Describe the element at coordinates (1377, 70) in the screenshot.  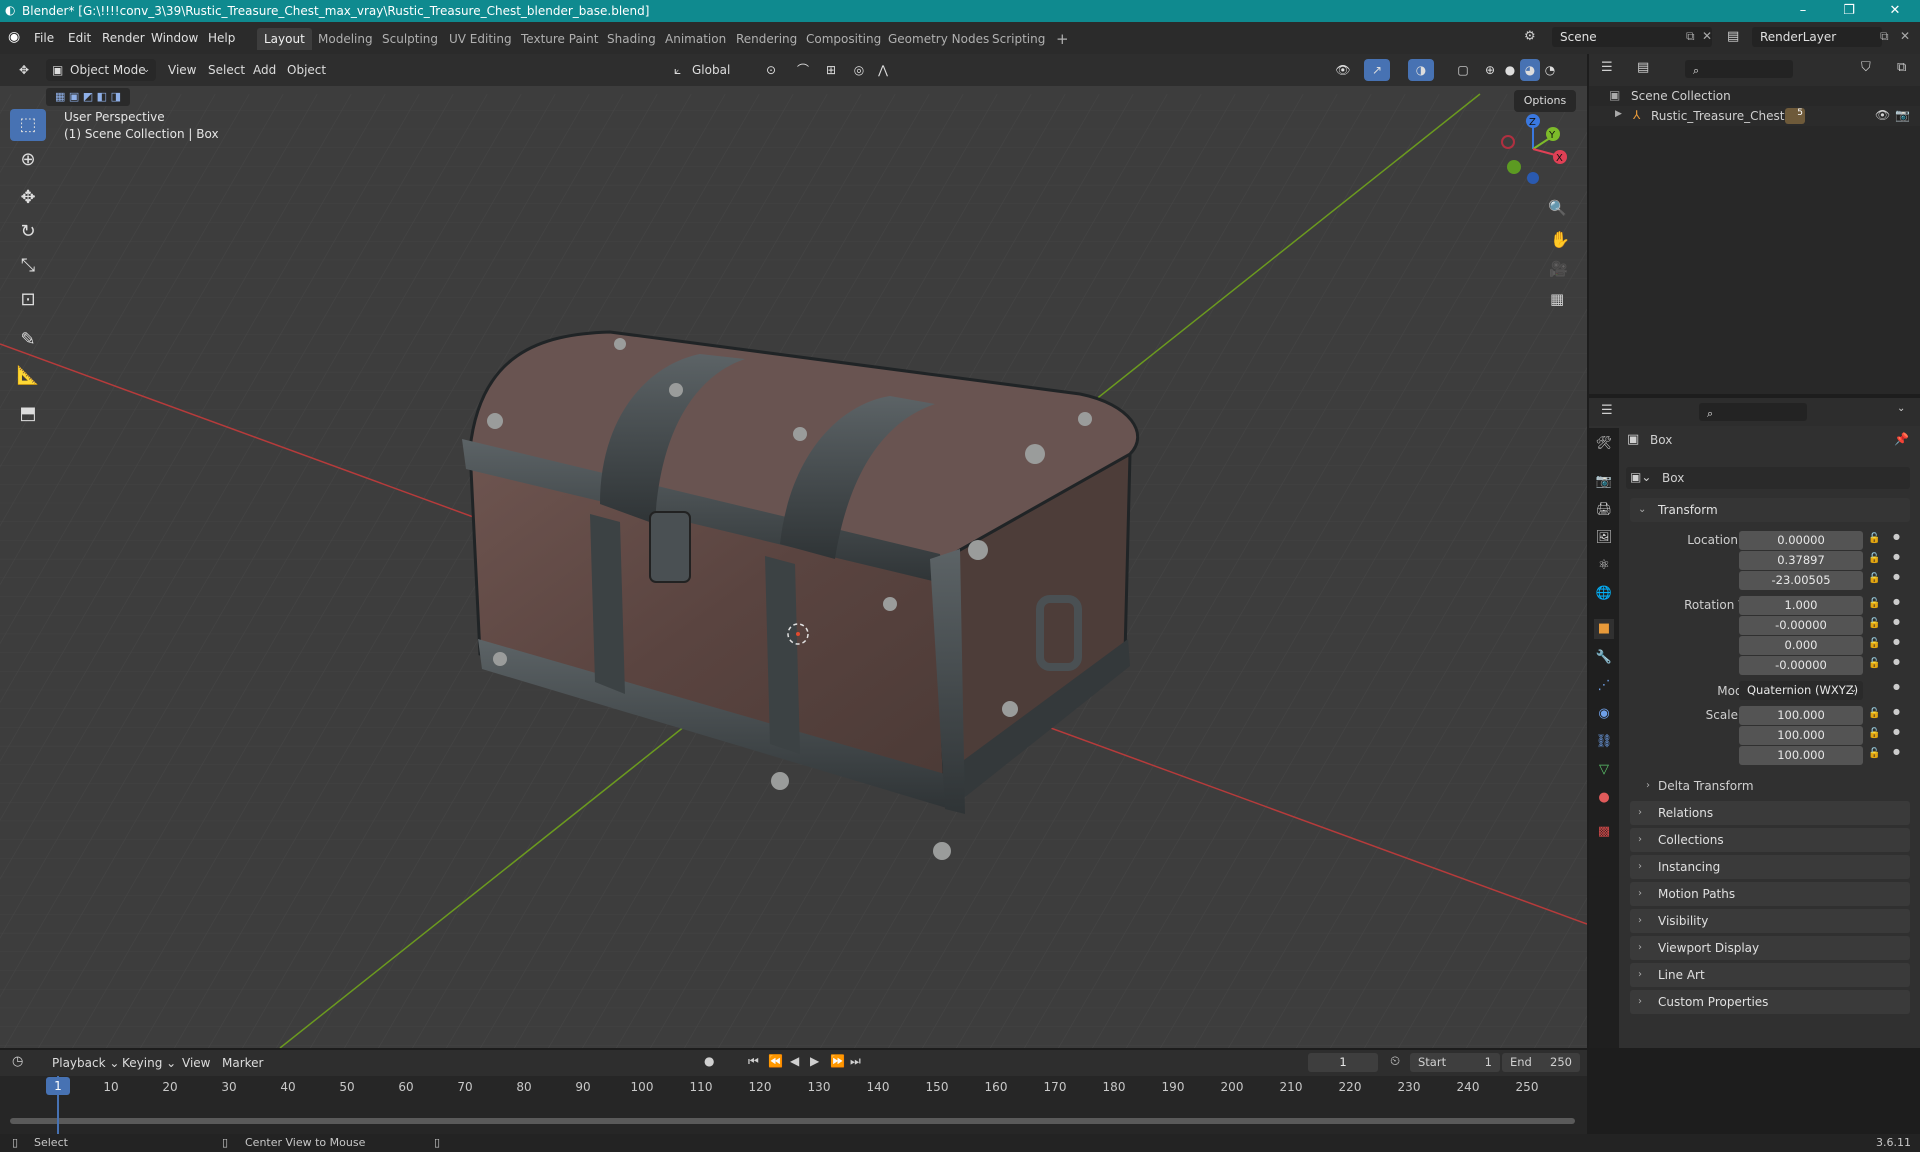
I see `gizmo-toggle-icon: ↗` at that location.